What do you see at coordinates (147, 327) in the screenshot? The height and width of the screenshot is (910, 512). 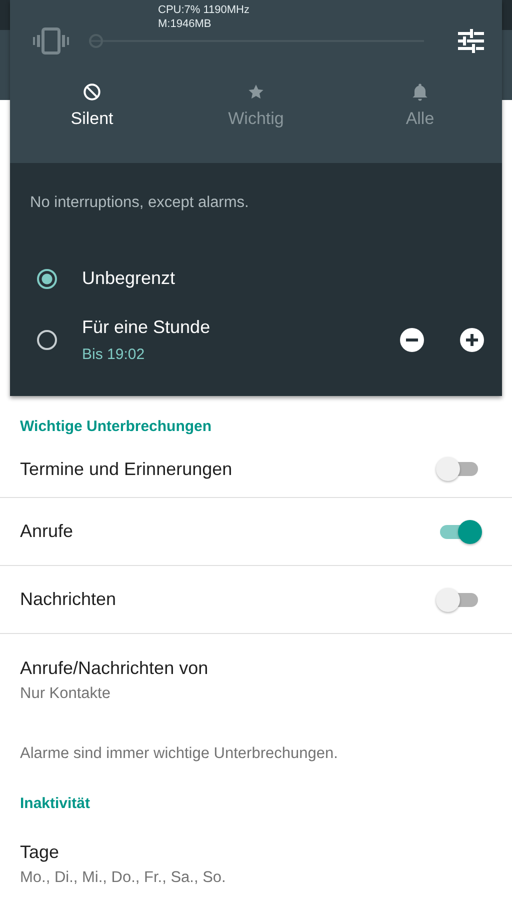 I see `duration-label: Für eine Stunde` at bounding box center [147, 327].